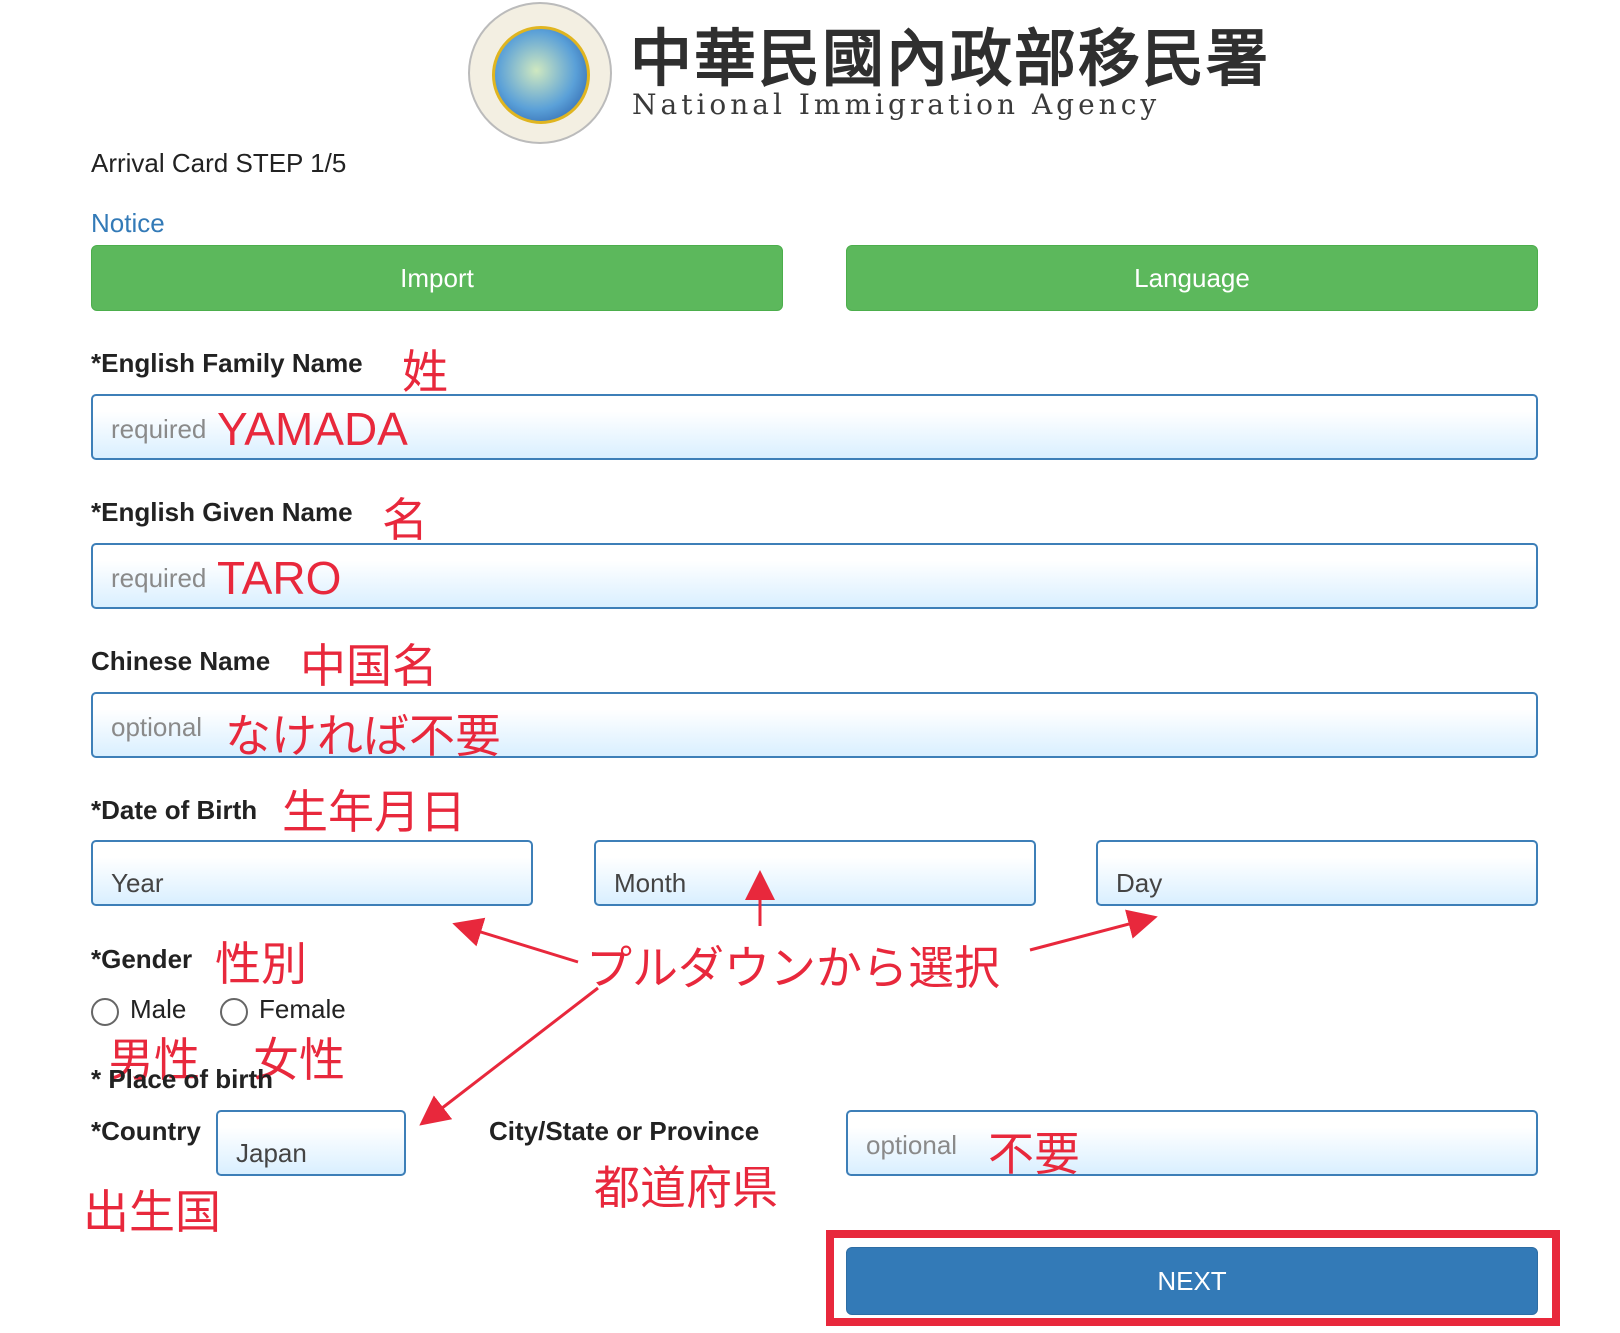 This screenshot has height=1333, width=1620. What do you see at coordinates (1093, 930) in the screenshot?
I see `arrow-to-day` at bounding box center [1093, 930].